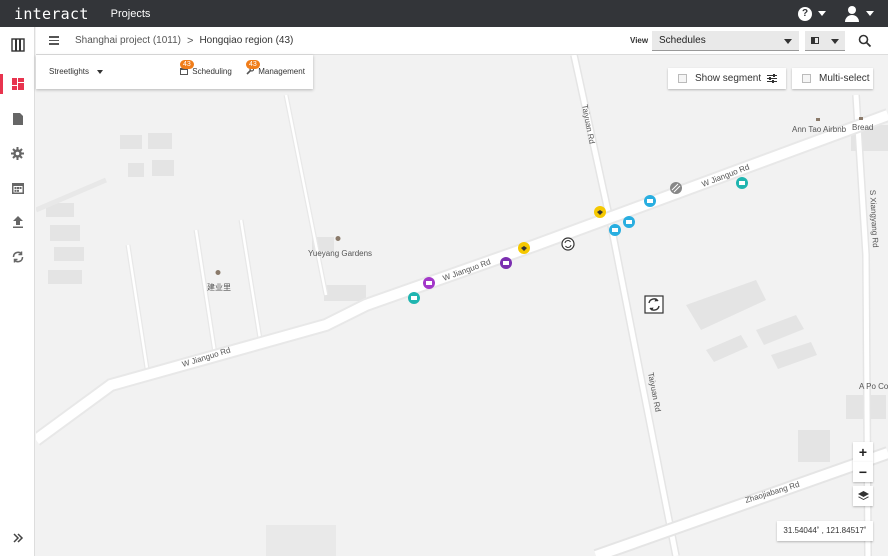  I want to click on poi-label-bread: Bread, so click(862, 127).